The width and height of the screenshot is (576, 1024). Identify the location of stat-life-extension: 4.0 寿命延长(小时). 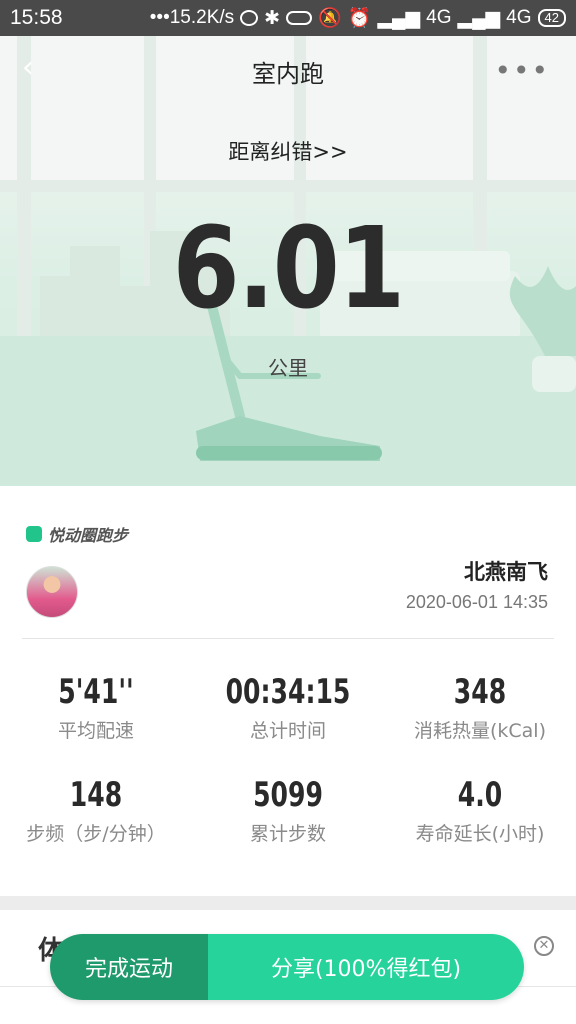
(480, 810).